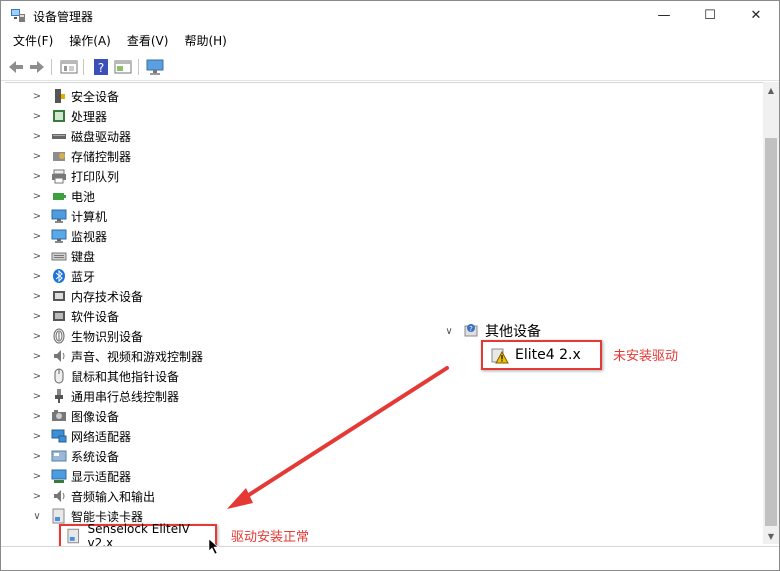 The width and height of the screenshot is (780, 571). I want to click on device-manager-app-icon, so click(18, 15).